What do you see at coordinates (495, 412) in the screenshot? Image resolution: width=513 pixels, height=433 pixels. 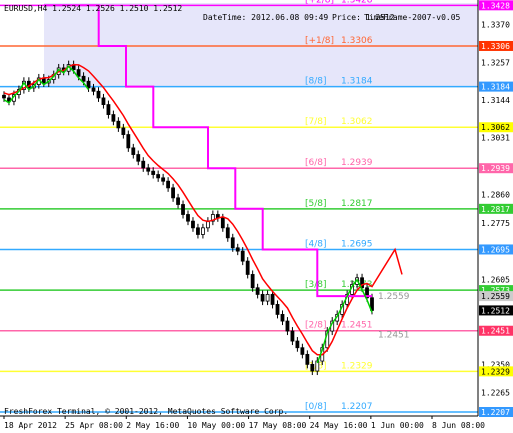 I see `price-badge-label: 1.2207` at bounding box center [495, 412].